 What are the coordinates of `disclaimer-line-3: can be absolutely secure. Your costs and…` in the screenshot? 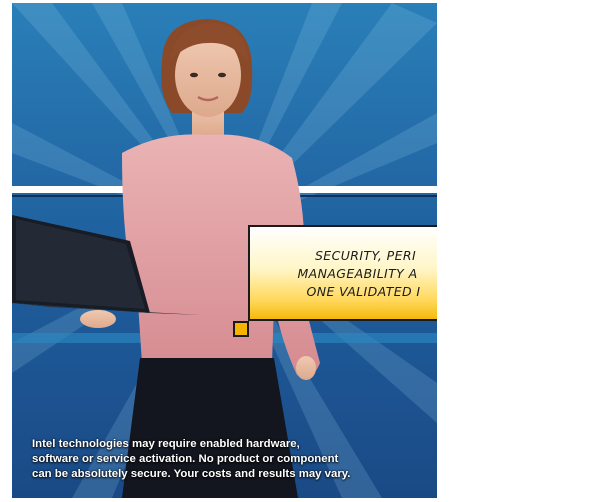 It's located at (191, 474).